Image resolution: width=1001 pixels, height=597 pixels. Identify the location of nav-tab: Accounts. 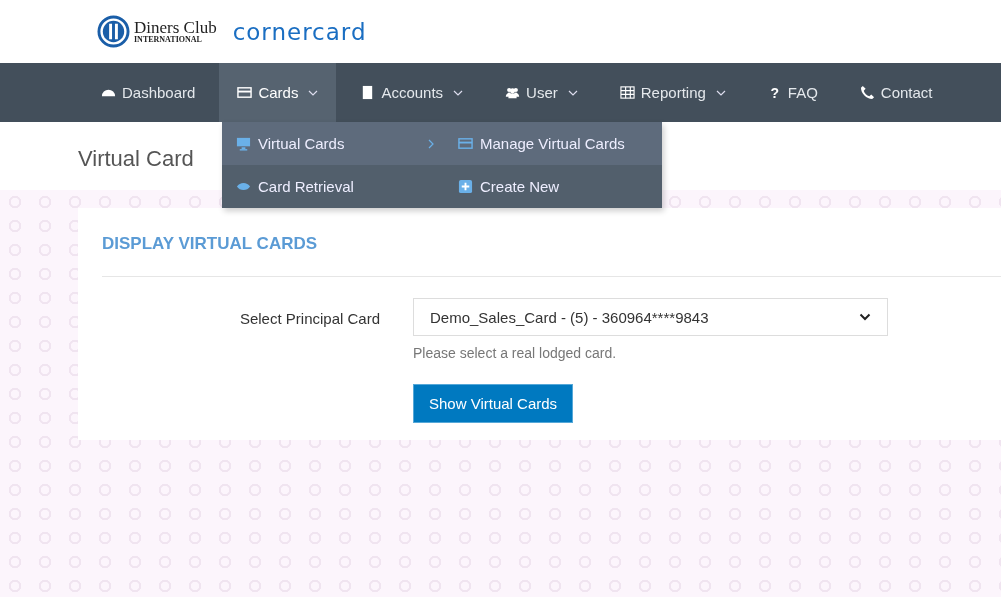
(412, 92).